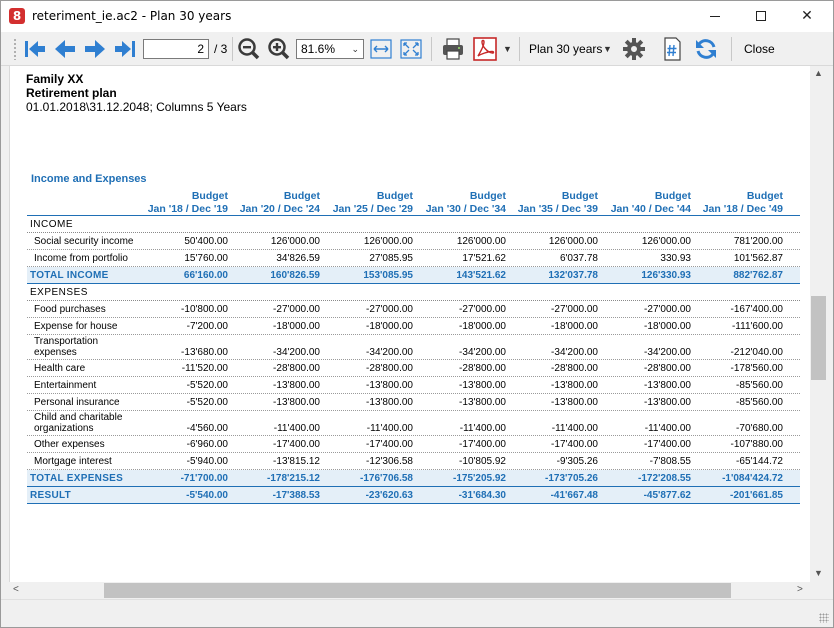 The height and width of the screenshot is (628, 834). What do you see at coordinates (413, 224) in the screenshot?
I see `section-row: INCOME` at bounding box center [413, 224].